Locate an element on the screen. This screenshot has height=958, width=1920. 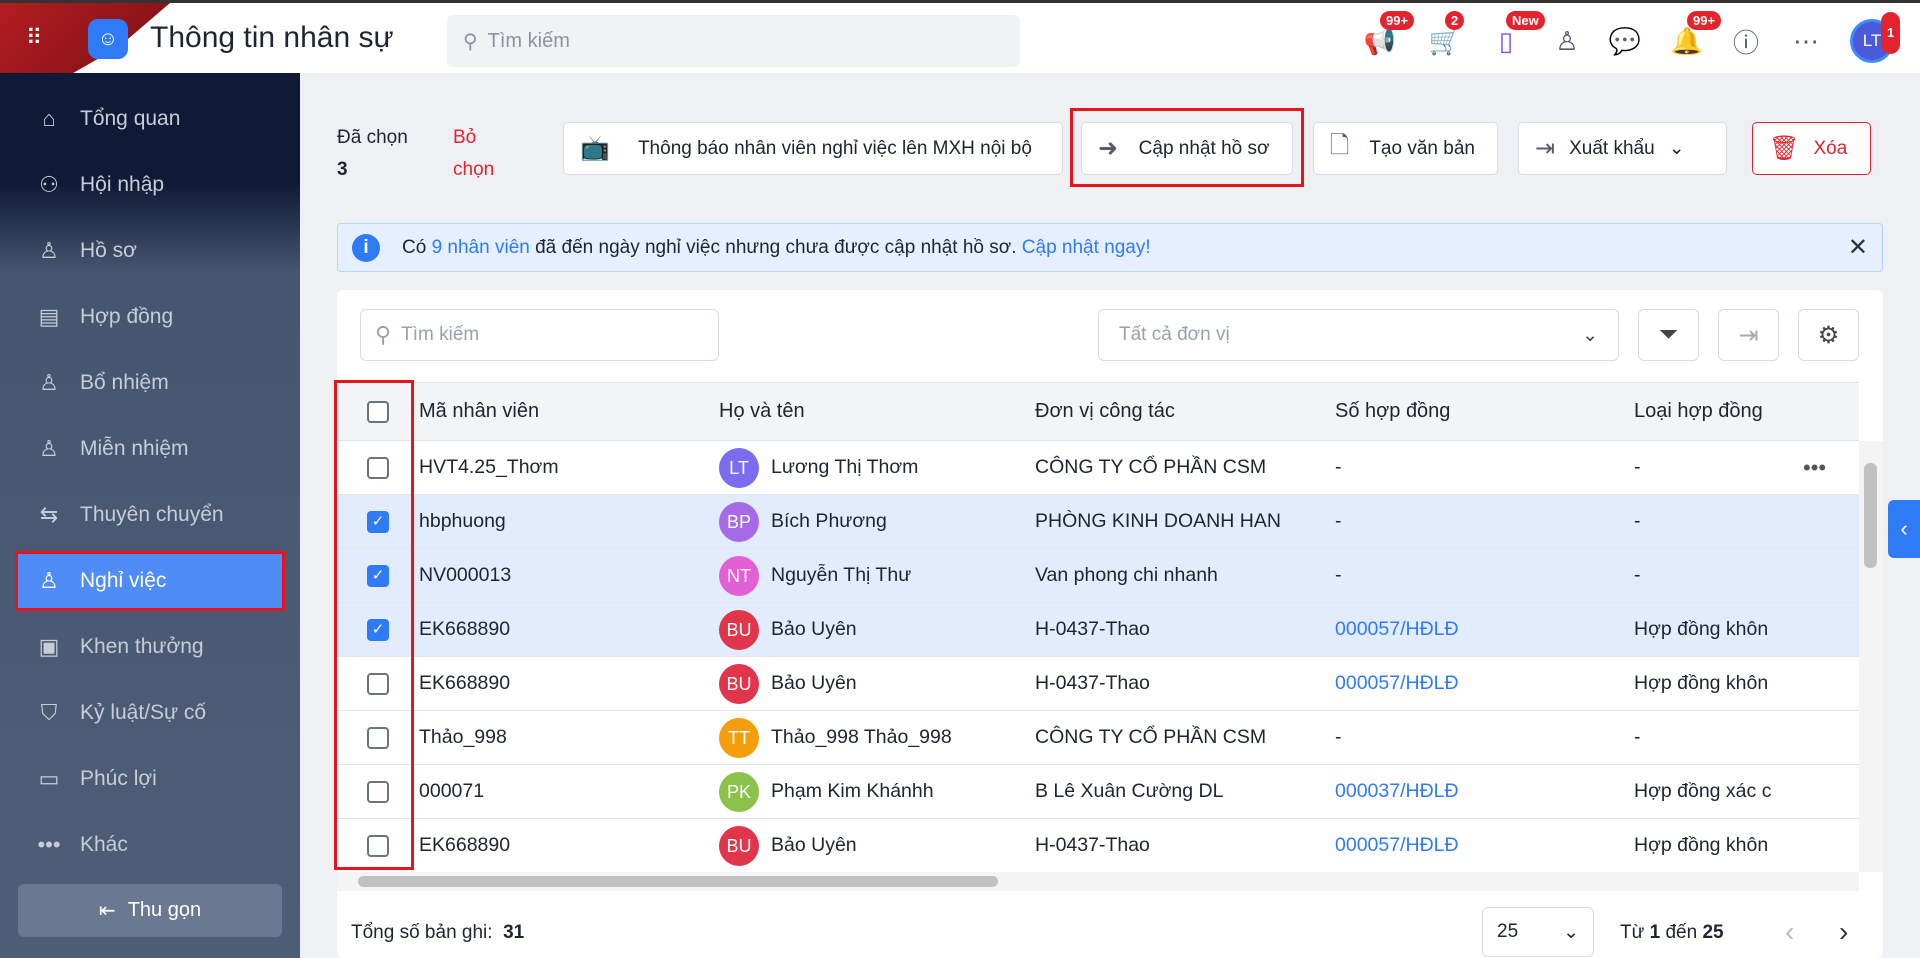
sidebar-item: ••• Khác is located at coordinates (150, 845).